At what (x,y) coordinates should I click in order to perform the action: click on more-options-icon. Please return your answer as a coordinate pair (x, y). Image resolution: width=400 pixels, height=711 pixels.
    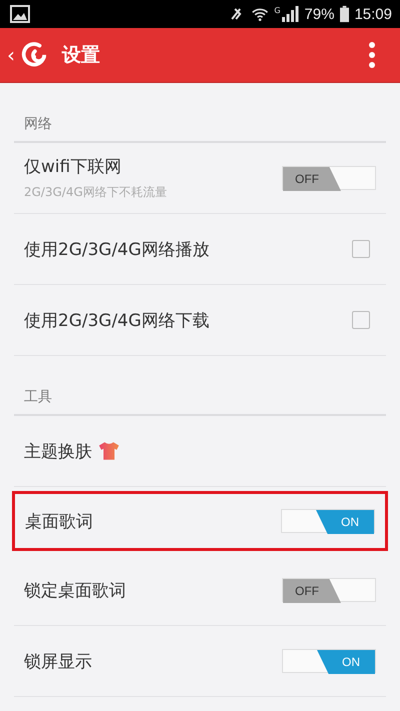
    Looking at the image, I should click on (372, 55).